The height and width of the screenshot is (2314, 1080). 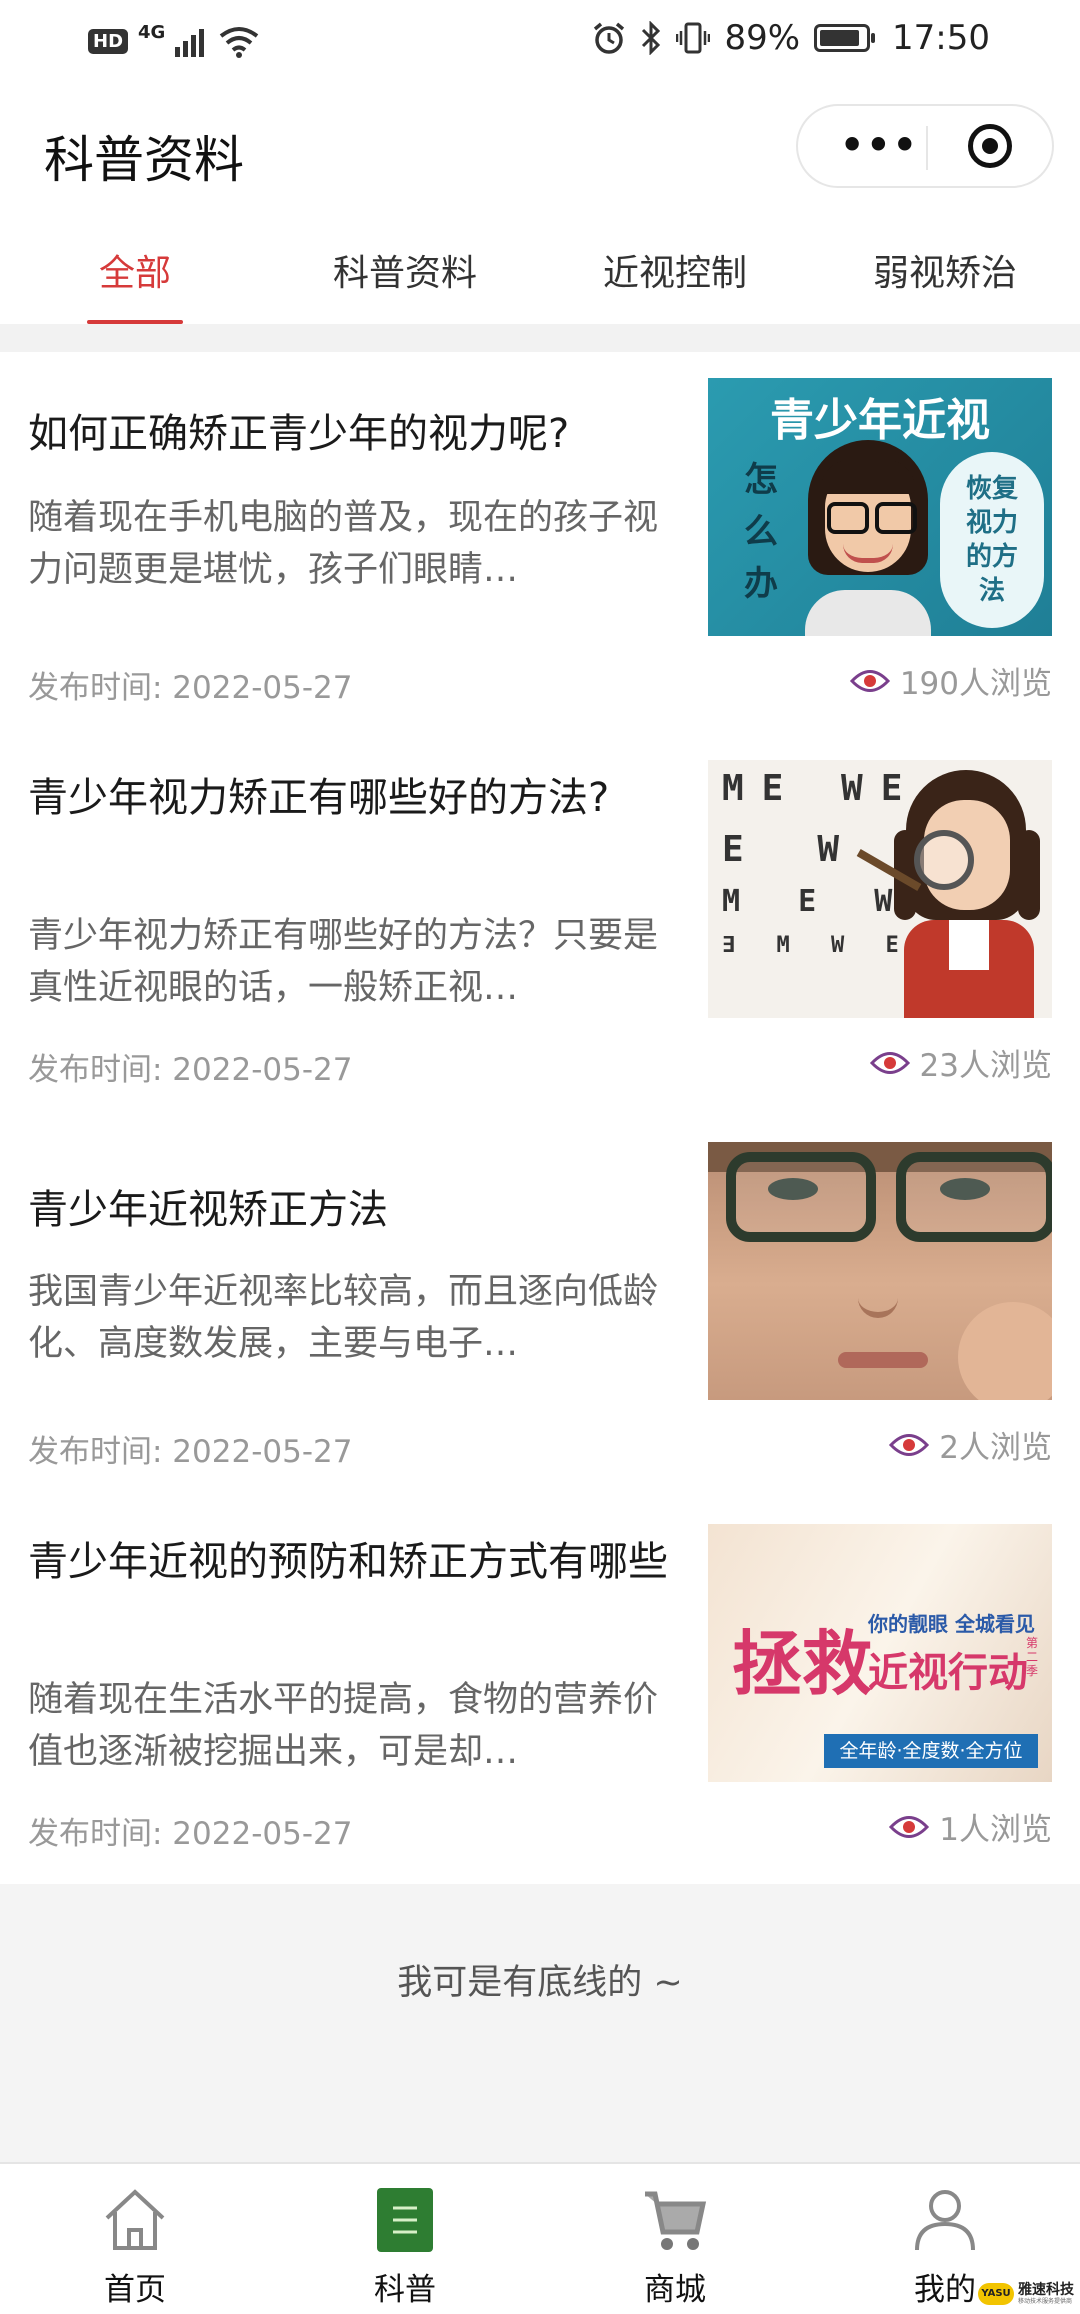 I want to click on article-title: 青少年视力矫正有哪些好的方法?, so click(x=319, y=798).